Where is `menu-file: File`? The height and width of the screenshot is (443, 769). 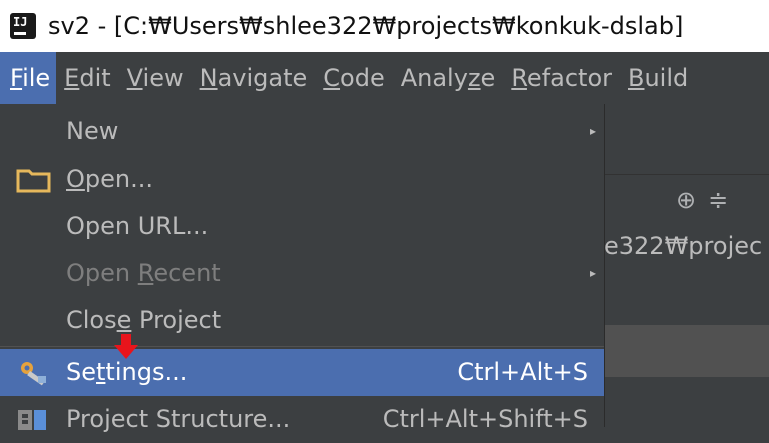 menu-file: File is located at coordinates (28, 78).